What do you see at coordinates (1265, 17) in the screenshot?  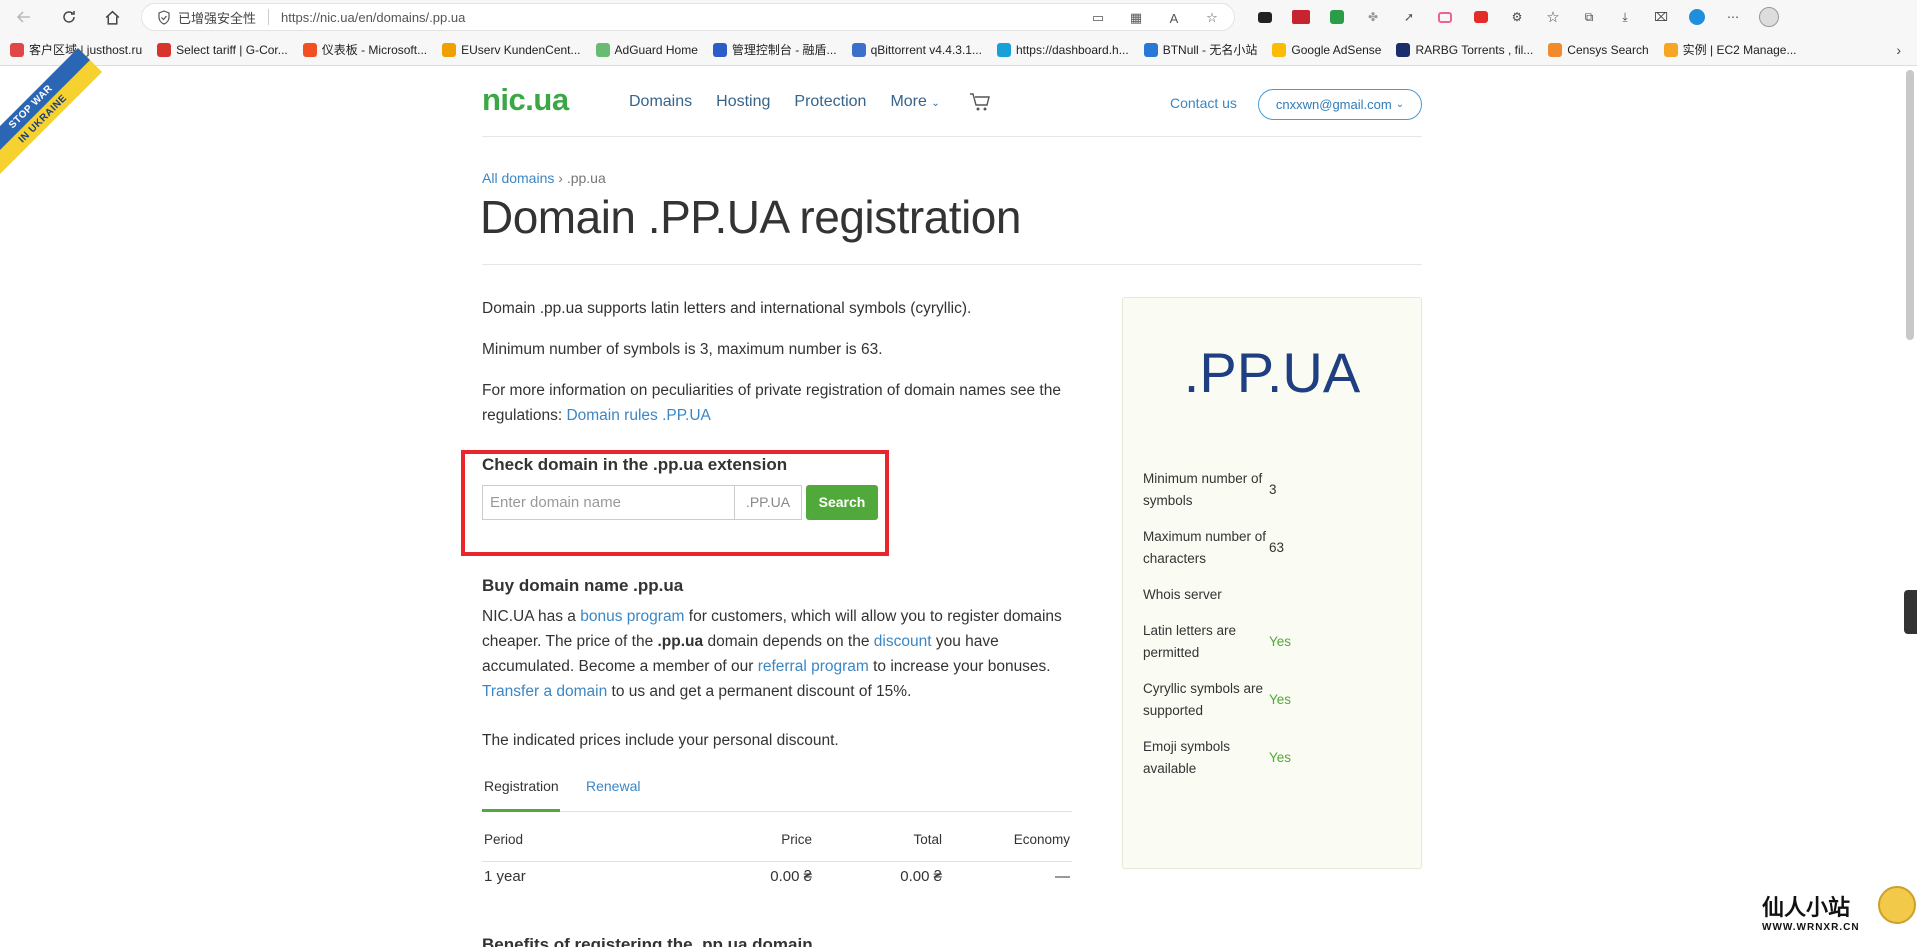 I see `extension-1-icon` at bounding box center [1265, 17].